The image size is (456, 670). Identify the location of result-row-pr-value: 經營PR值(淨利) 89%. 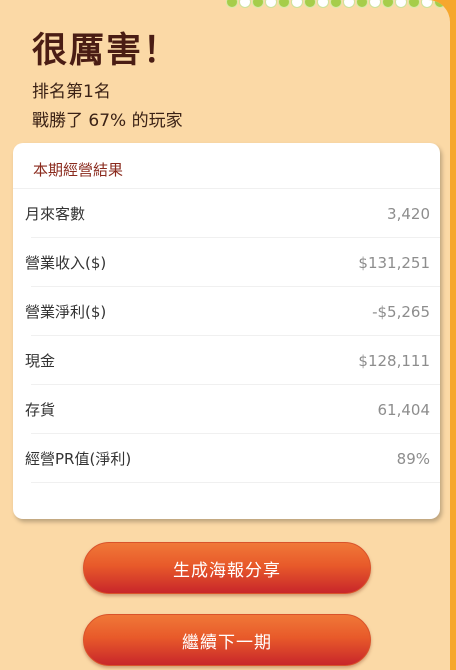
(226, 458).